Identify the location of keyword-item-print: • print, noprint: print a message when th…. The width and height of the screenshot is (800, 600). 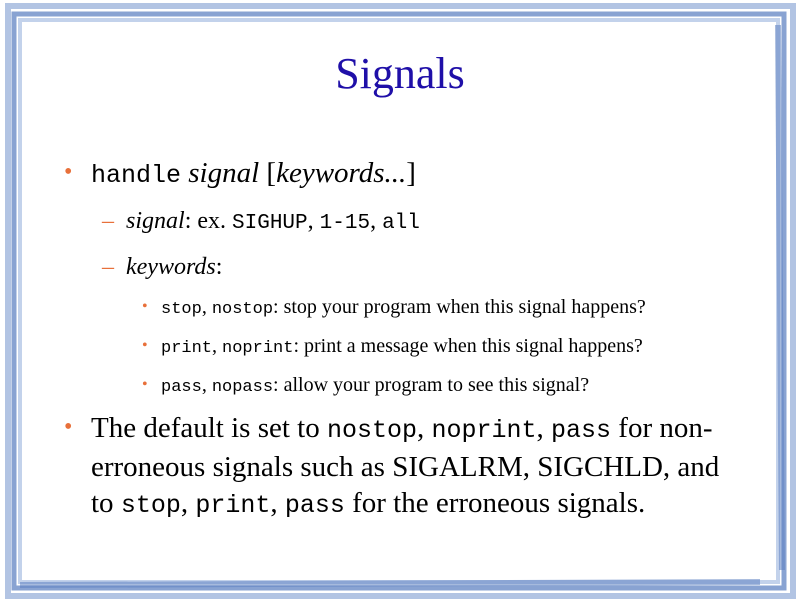
(392, 346).